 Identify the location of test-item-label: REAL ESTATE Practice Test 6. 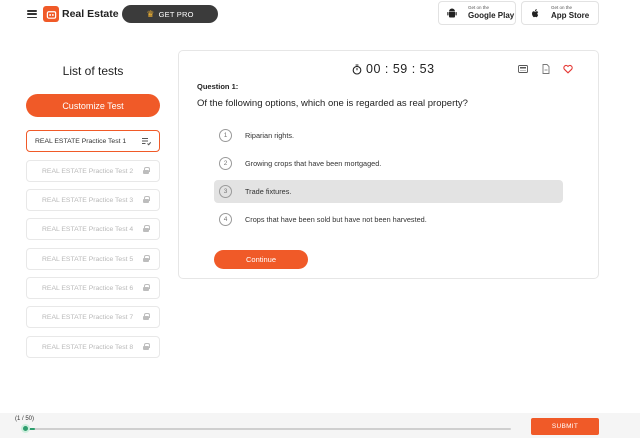
(88, 288).